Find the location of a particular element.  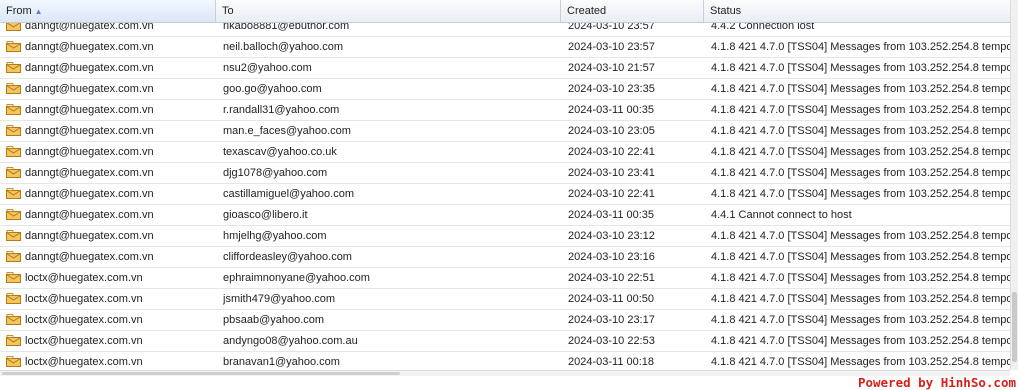

cell-created: 2024-03-10 23:57 is located at coordinates (611, 47).